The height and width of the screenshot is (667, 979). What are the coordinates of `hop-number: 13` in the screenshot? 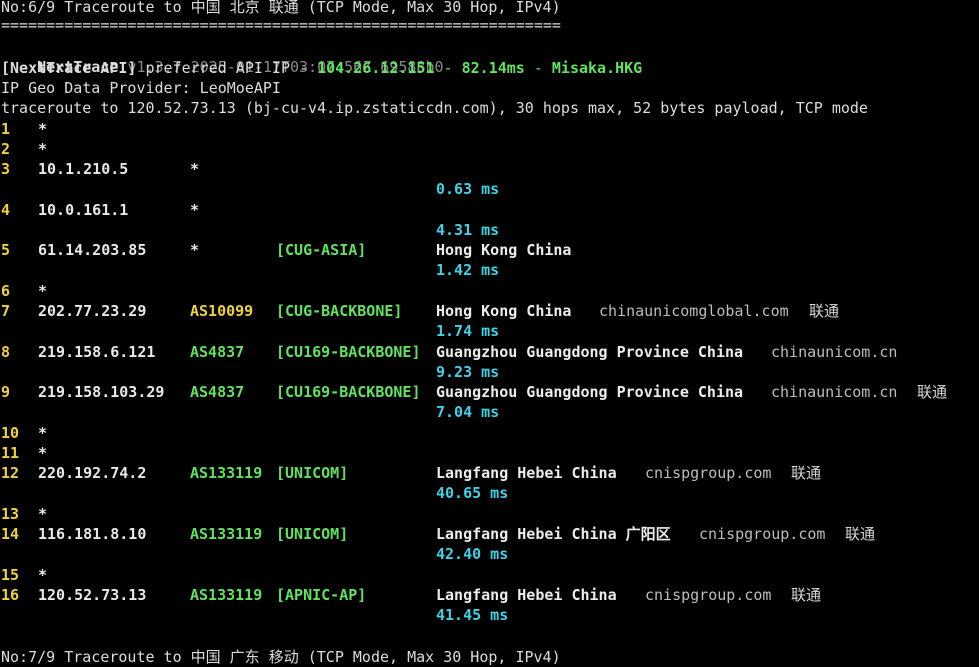 It's located at (10, 514).